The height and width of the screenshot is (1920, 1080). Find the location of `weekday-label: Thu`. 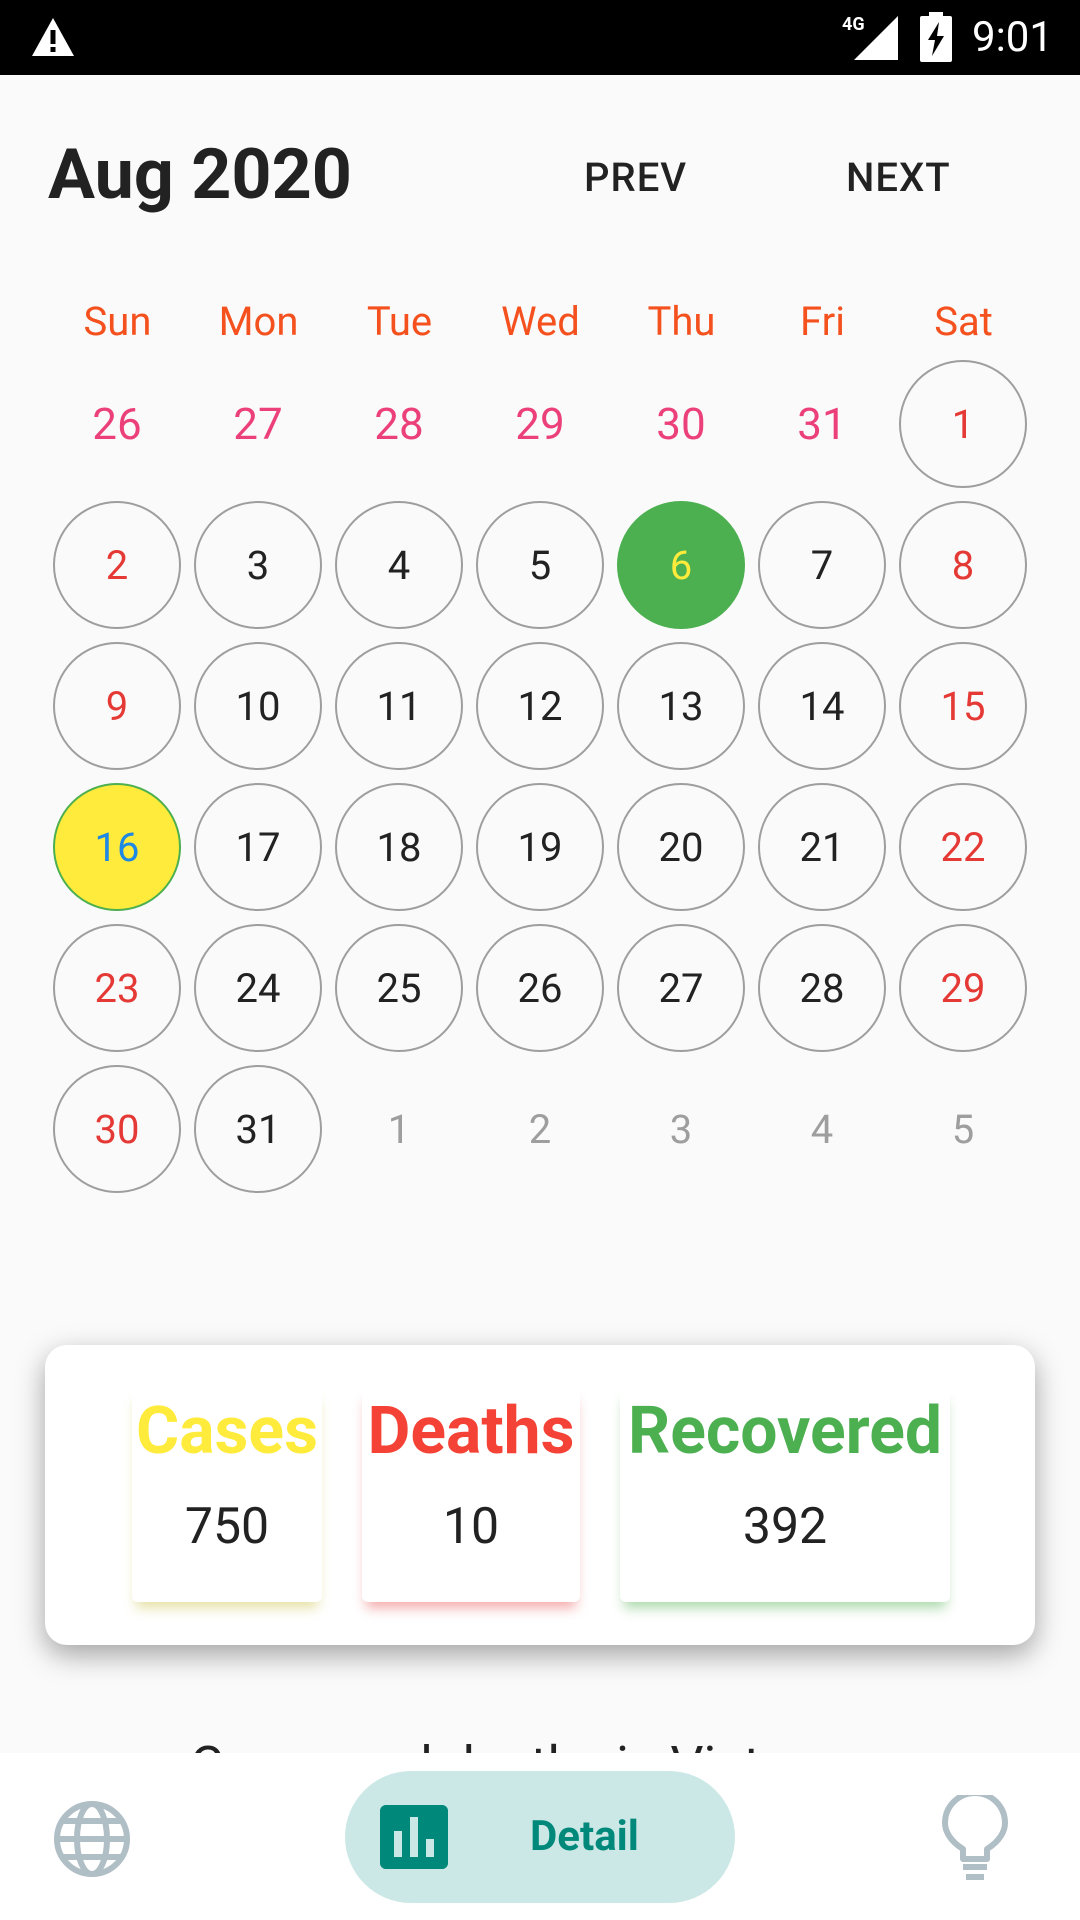

weekday-label: Thu is located at coordinates (681, 321).